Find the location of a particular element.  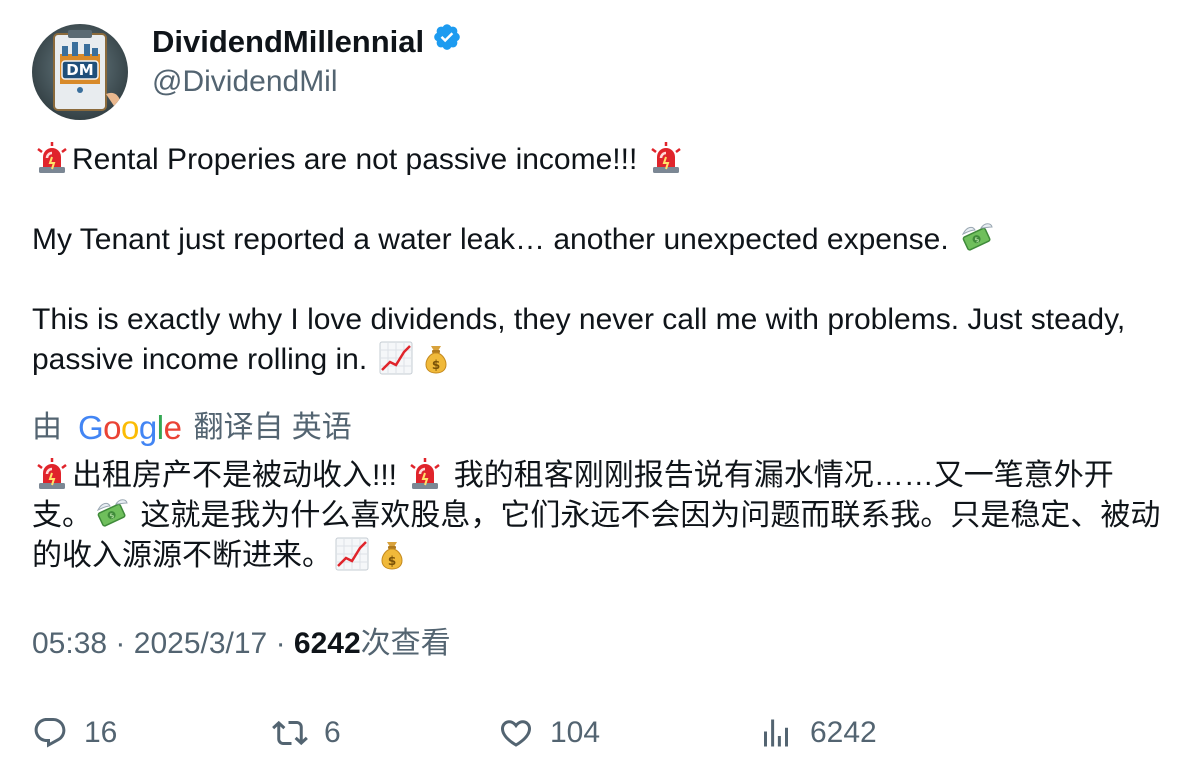

avatar-logo-text: DM is located at coordinates (79, 70).